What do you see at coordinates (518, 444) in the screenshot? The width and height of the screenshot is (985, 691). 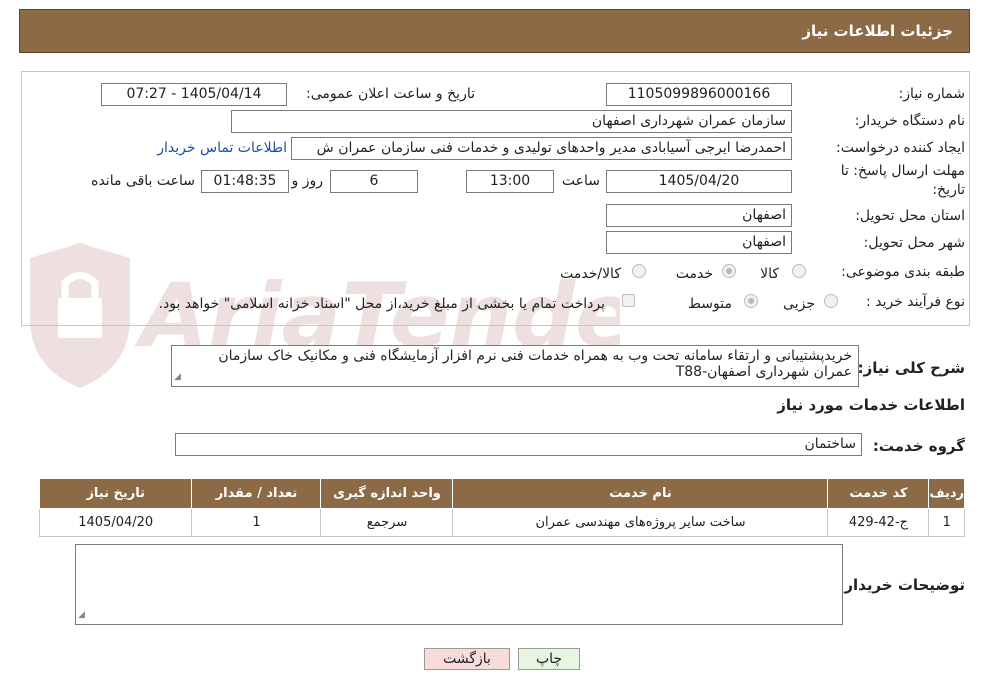 I see `service-group-field: ساختمان` at bounding box center [518, 444].